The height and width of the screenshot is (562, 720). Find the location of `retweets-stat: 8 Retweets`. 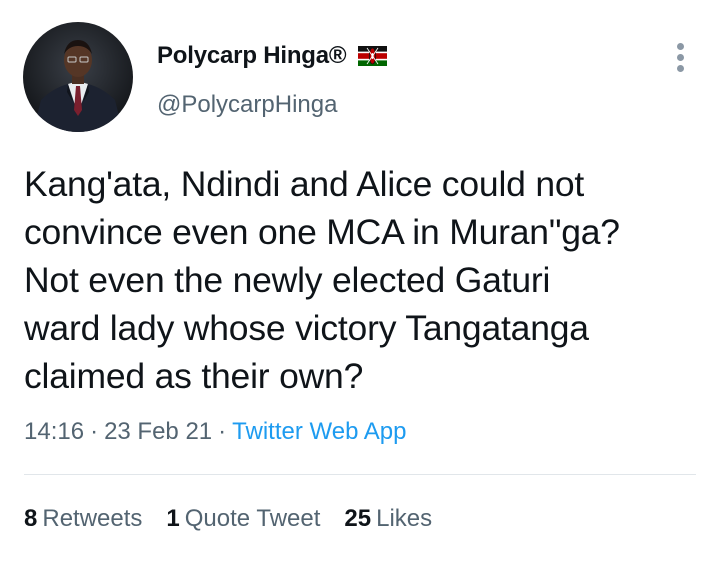

retweets-stat: 8 Retweets is located at coordinates (83, 519).